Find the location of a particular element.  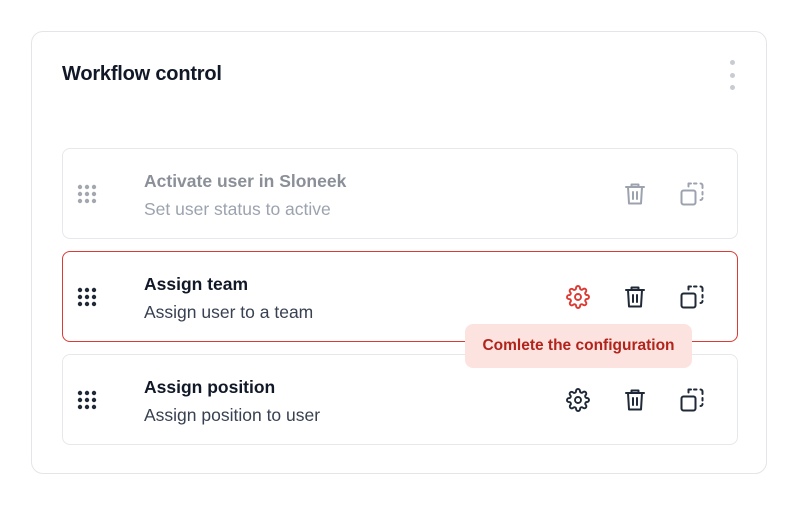

step-subtitle: Assign position to user is located at coordinates (232, 415).